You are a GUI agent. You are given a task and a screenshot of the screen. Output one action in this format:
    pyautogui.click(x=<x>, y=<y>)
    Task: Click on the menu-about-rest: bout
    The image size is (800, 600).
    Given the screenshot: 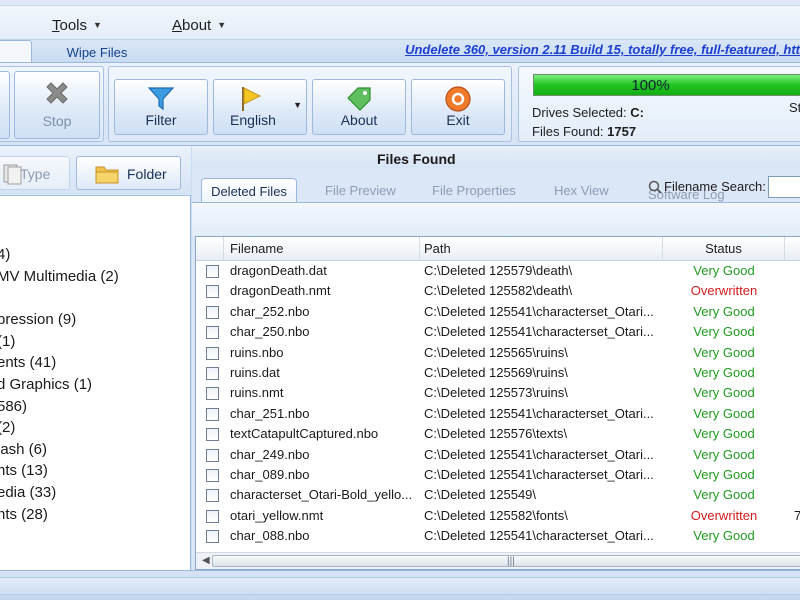 What is the action you would take?
    pyautogui.click(x=197, y=25)
    